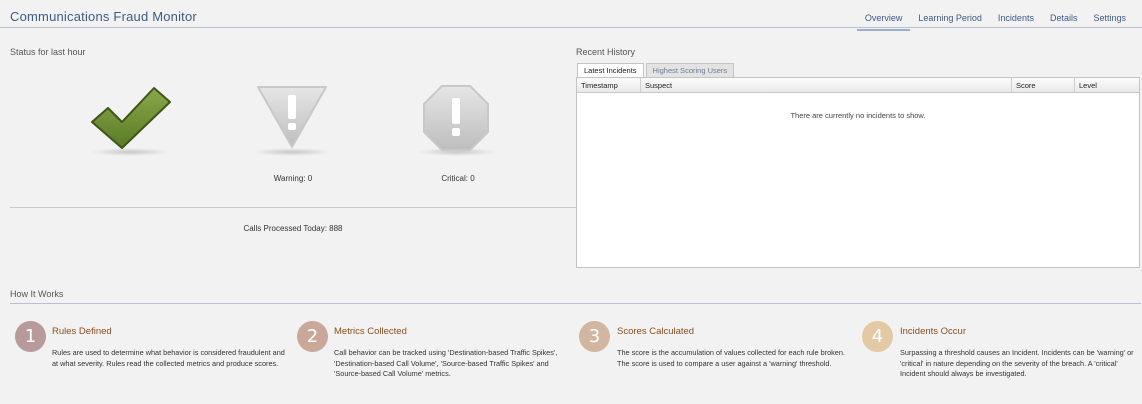  I want to click on column-score: Score, so click(1043, 85).